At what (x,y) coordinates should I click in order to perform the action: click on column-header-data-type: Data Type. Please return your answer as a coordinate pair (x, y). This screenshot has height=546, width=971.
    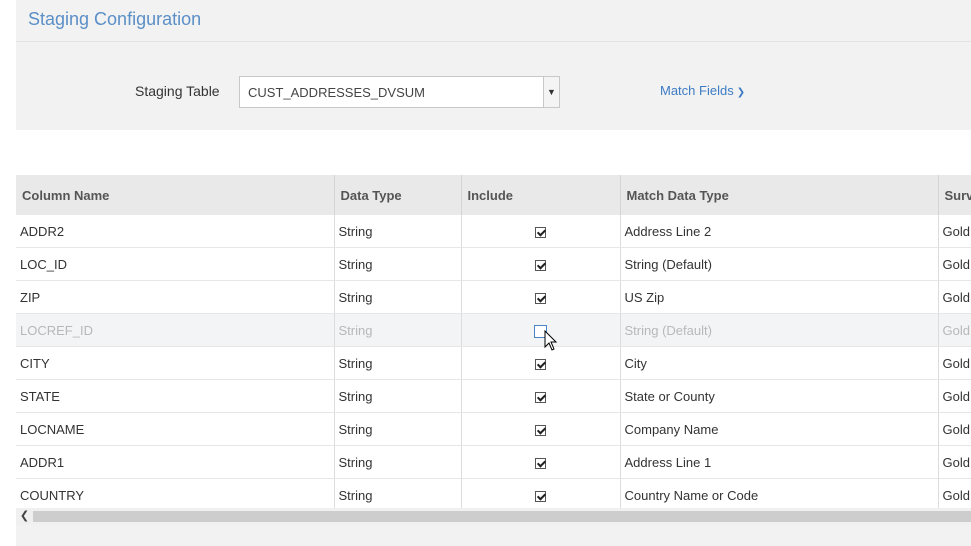
    Looking at the image, I should click on (398, 195).